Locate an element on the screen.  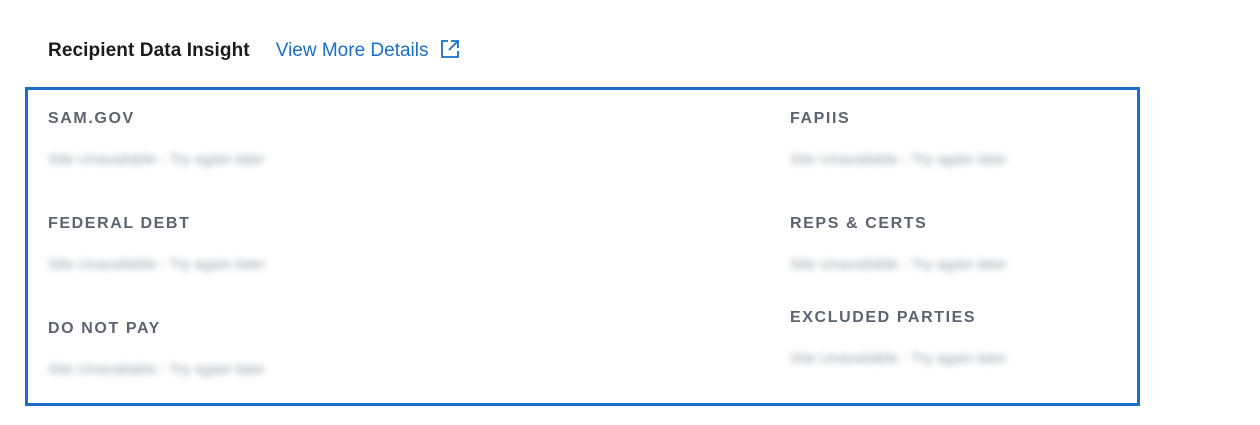
view-more-details-label: View More Details is located at coordinates (352, 50).